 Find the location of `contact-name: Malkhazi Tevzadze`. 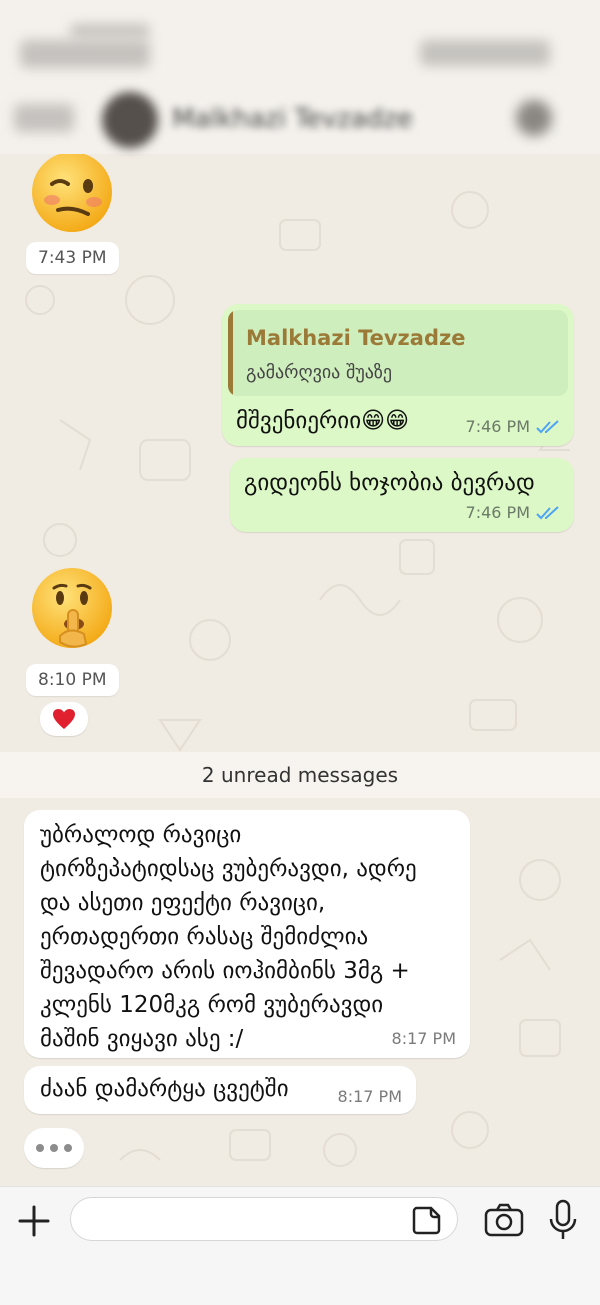

contact-name: Malkhazi Tevzadze is located at coordinates (292, 119).